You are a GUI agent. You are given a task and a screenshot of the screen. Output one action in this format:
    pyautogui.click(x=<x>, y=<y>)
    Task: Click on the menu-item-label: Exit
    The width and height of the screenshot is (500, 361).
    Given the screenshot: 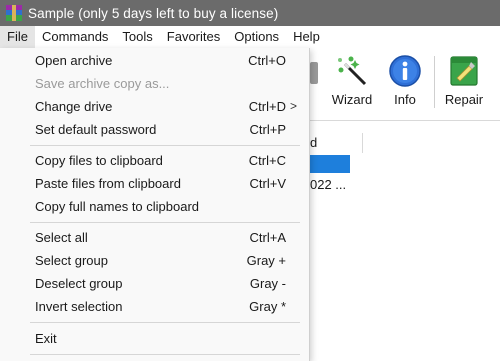 What is the action you would take?
    pyautogui.click(x=46, y=338)
    